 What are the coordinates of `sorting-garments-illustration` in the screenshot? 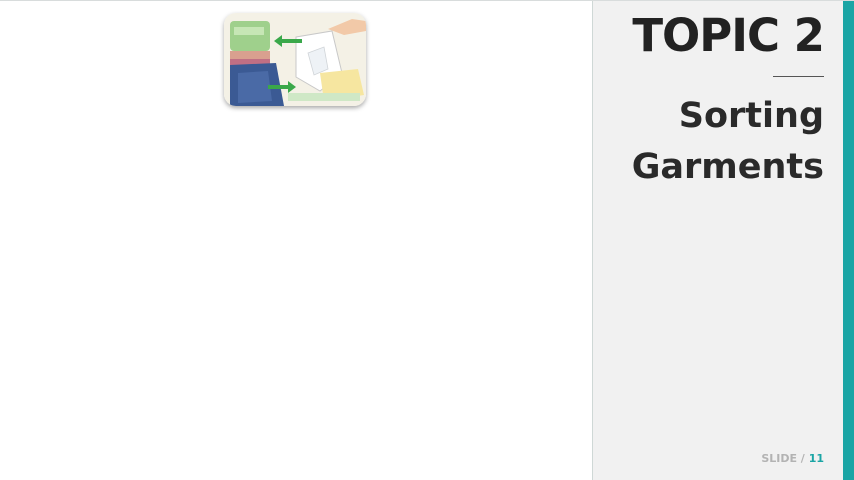 It's located at (295, 59).